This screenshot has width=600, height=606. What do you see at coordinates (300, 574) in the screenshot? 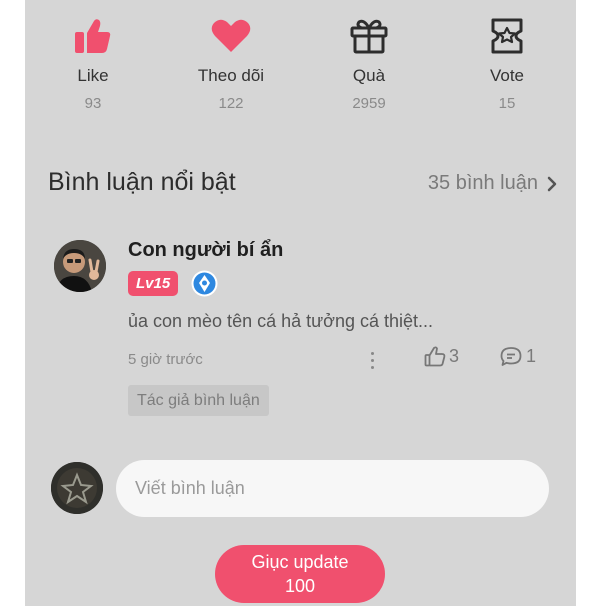
I see `request-update-button: Giục update 100` at bounding box center [300, 574].